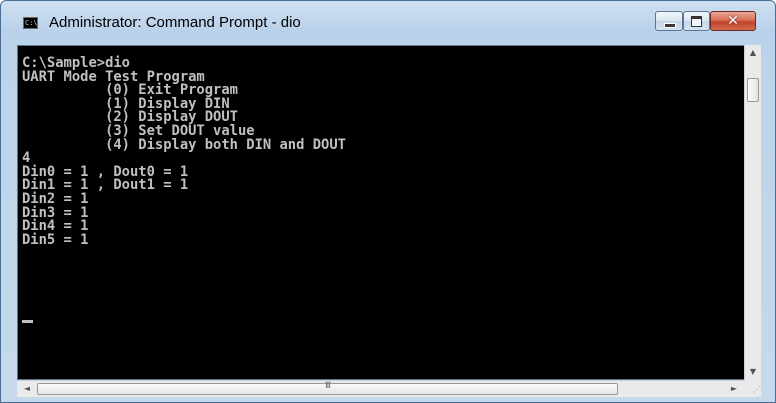 Image resolution: width=776 pixels, height=403 pixels. I want to click on scroll-right-icon: ►, so click(734, 389).